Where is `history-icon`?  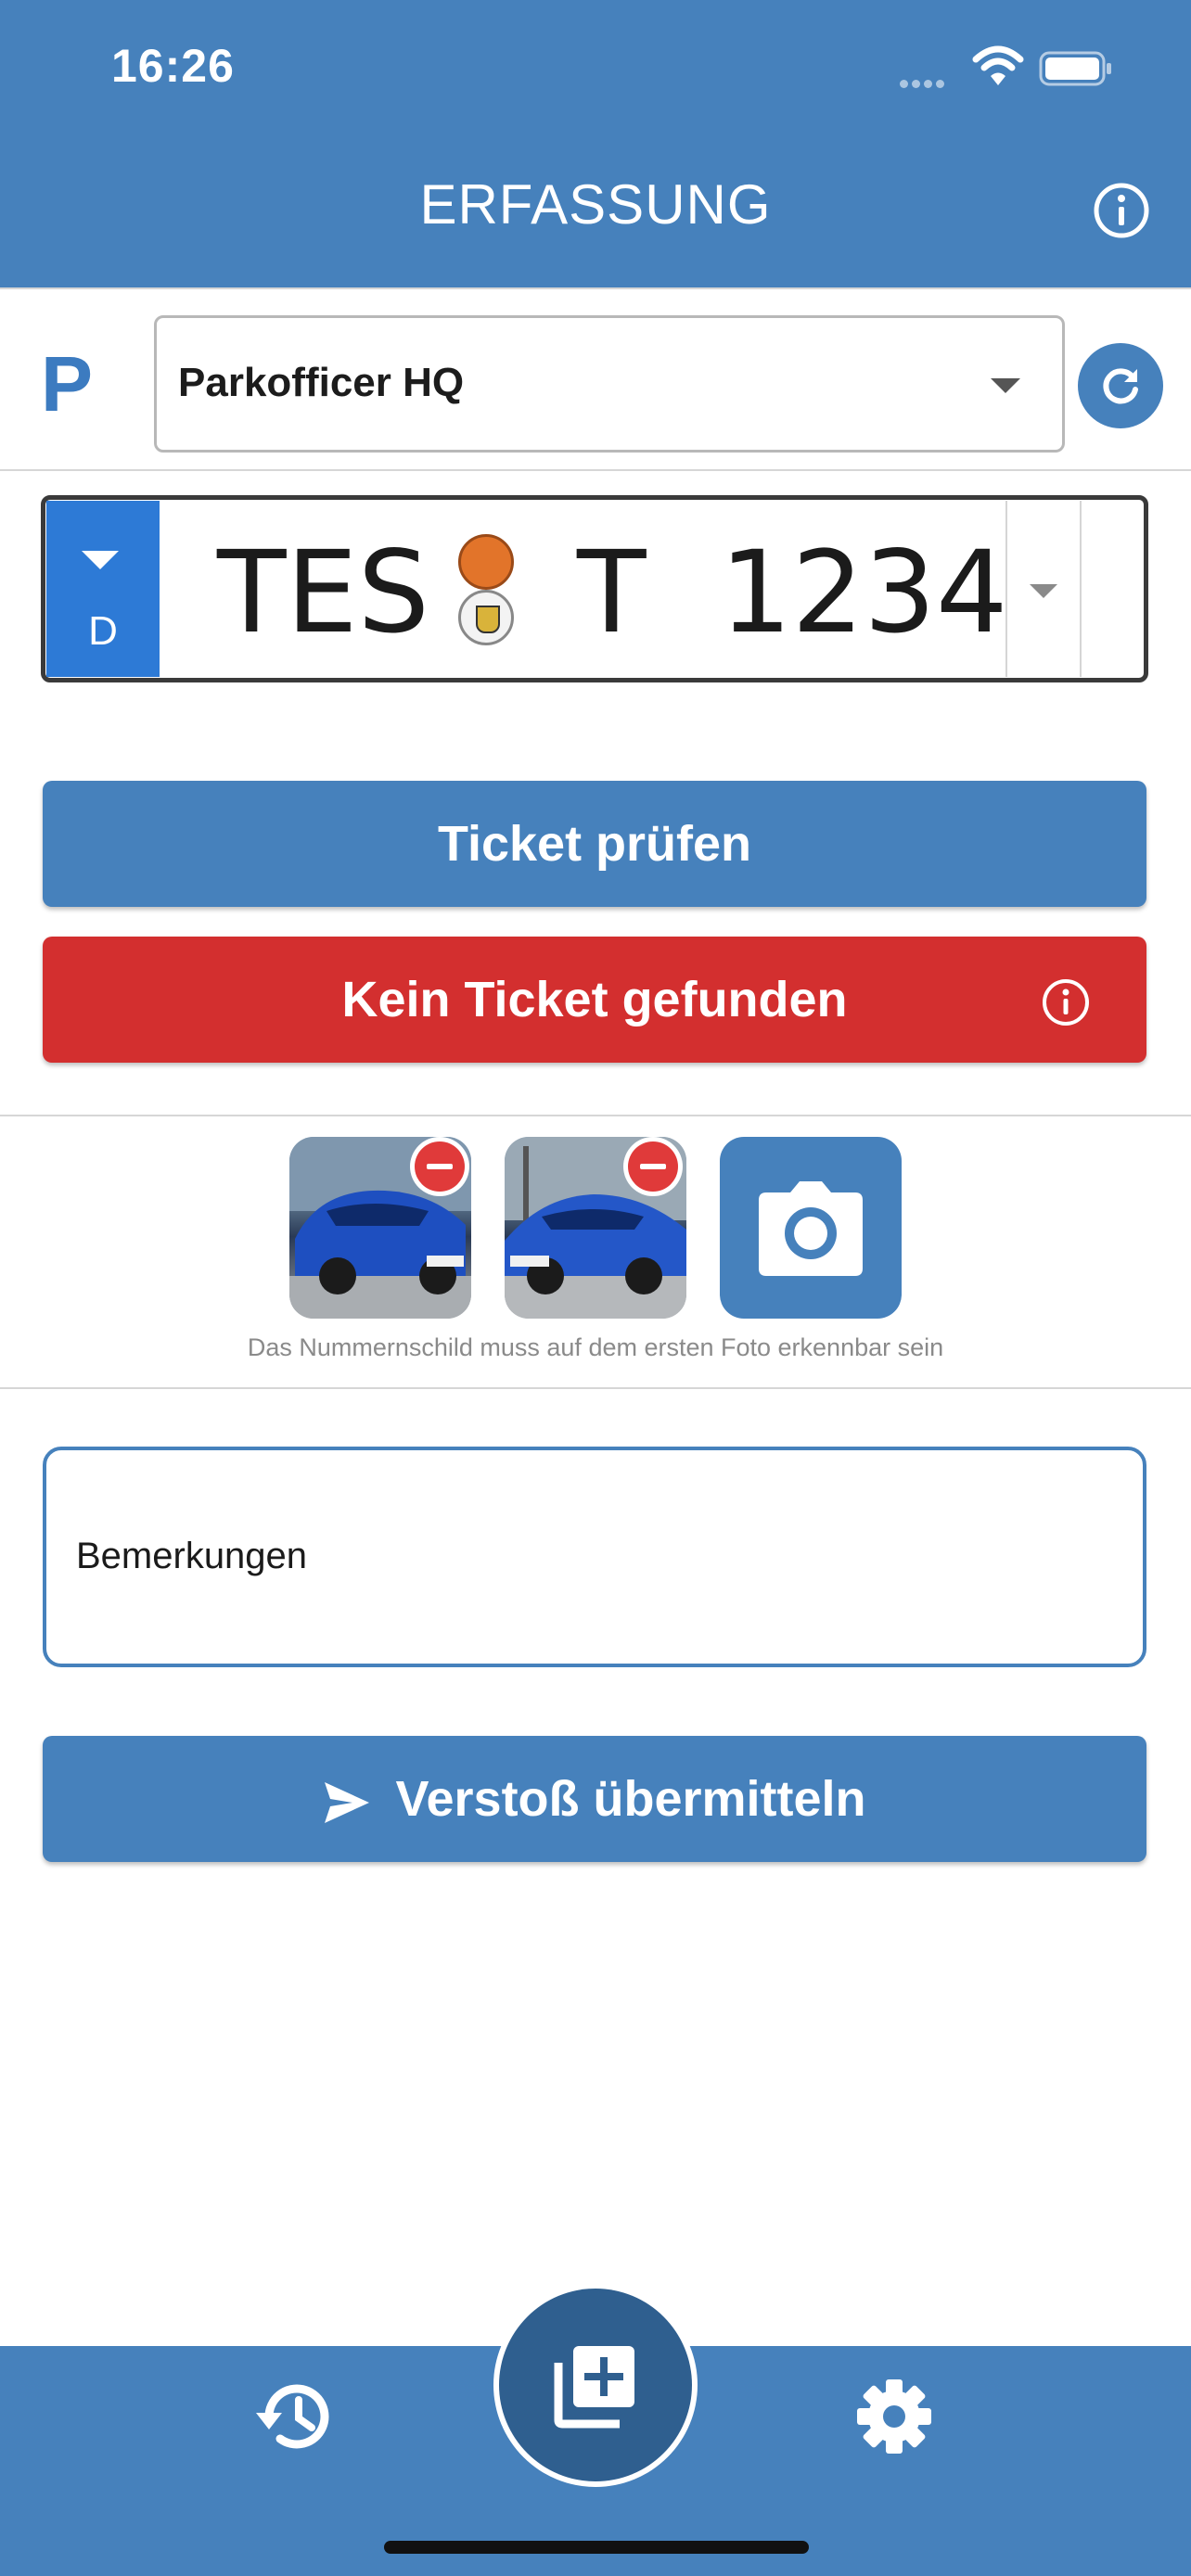 history-icon is located at coordinates (295, 2417).